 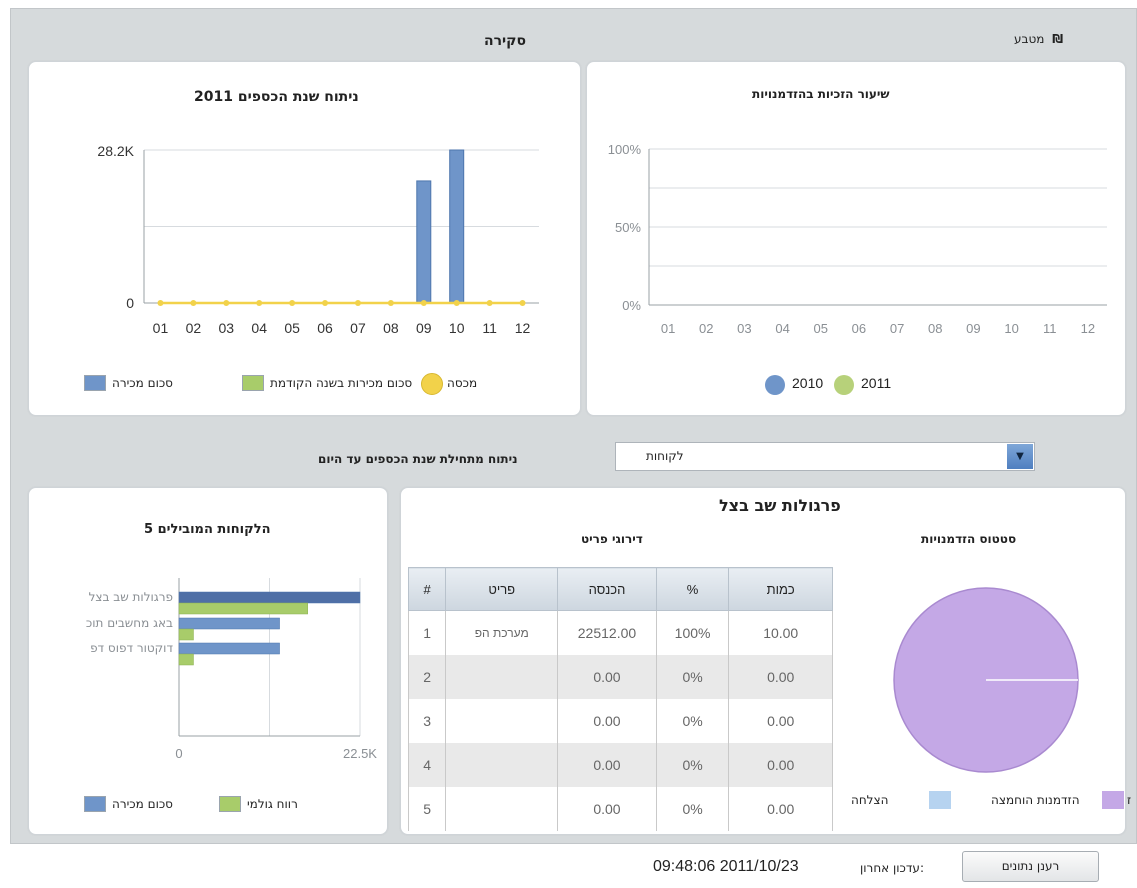 What do you see at coordinates (230, 804) in the screenshot?
I see `legend-top-gross-swatch` at bounding box center [230, 804].